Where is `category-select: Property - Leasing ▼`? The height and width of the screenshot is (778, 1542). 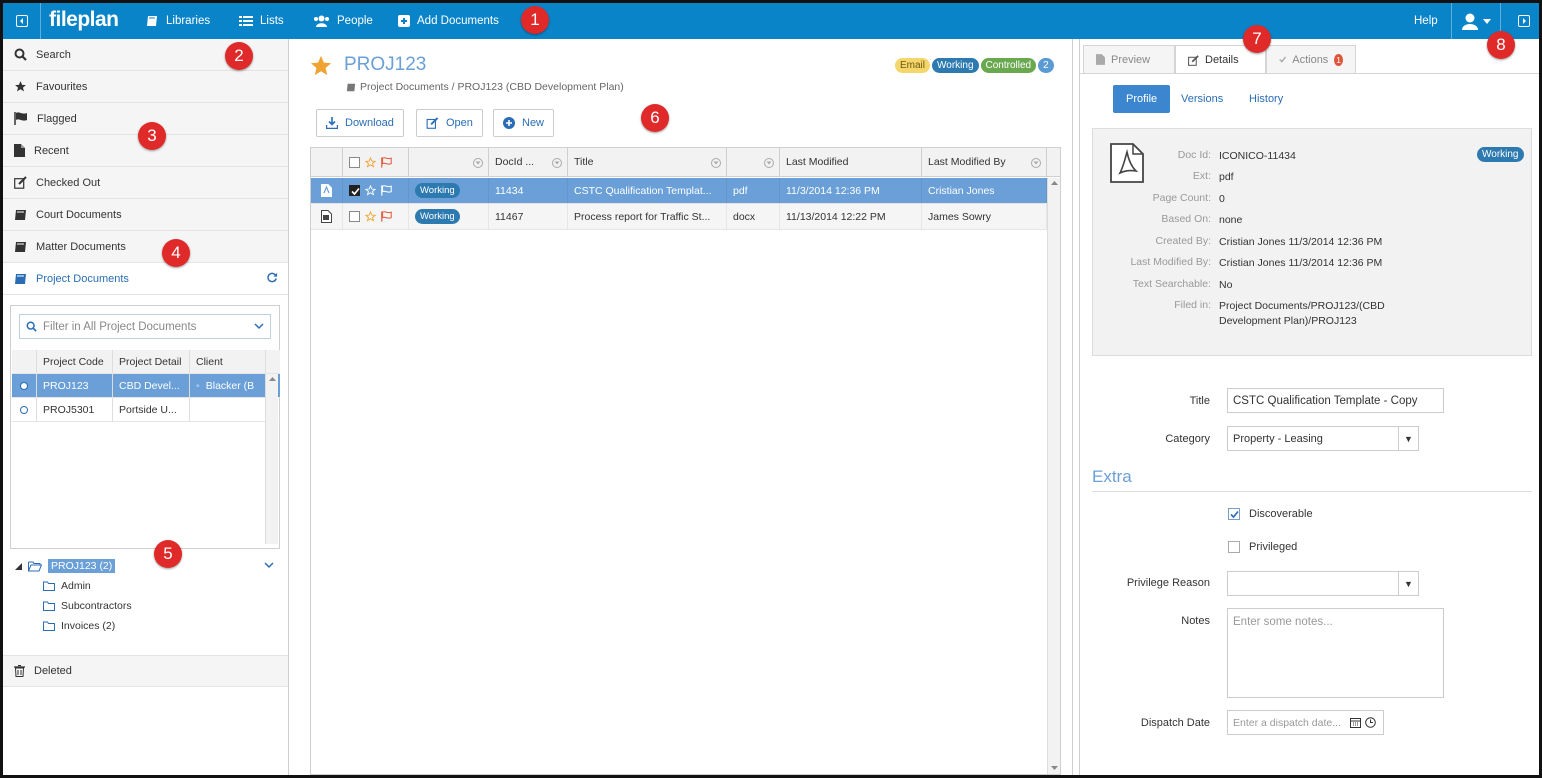 category-select: Property - Leasing ▼ is located at coordinates (1323, 438).